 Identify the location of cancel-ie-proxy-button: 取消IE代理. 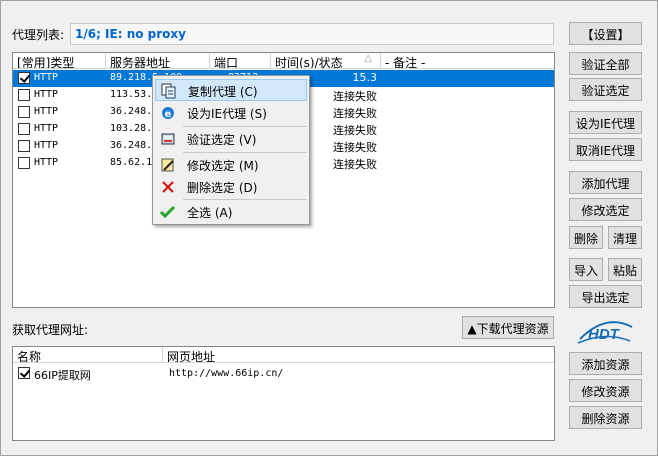
(605, 149).